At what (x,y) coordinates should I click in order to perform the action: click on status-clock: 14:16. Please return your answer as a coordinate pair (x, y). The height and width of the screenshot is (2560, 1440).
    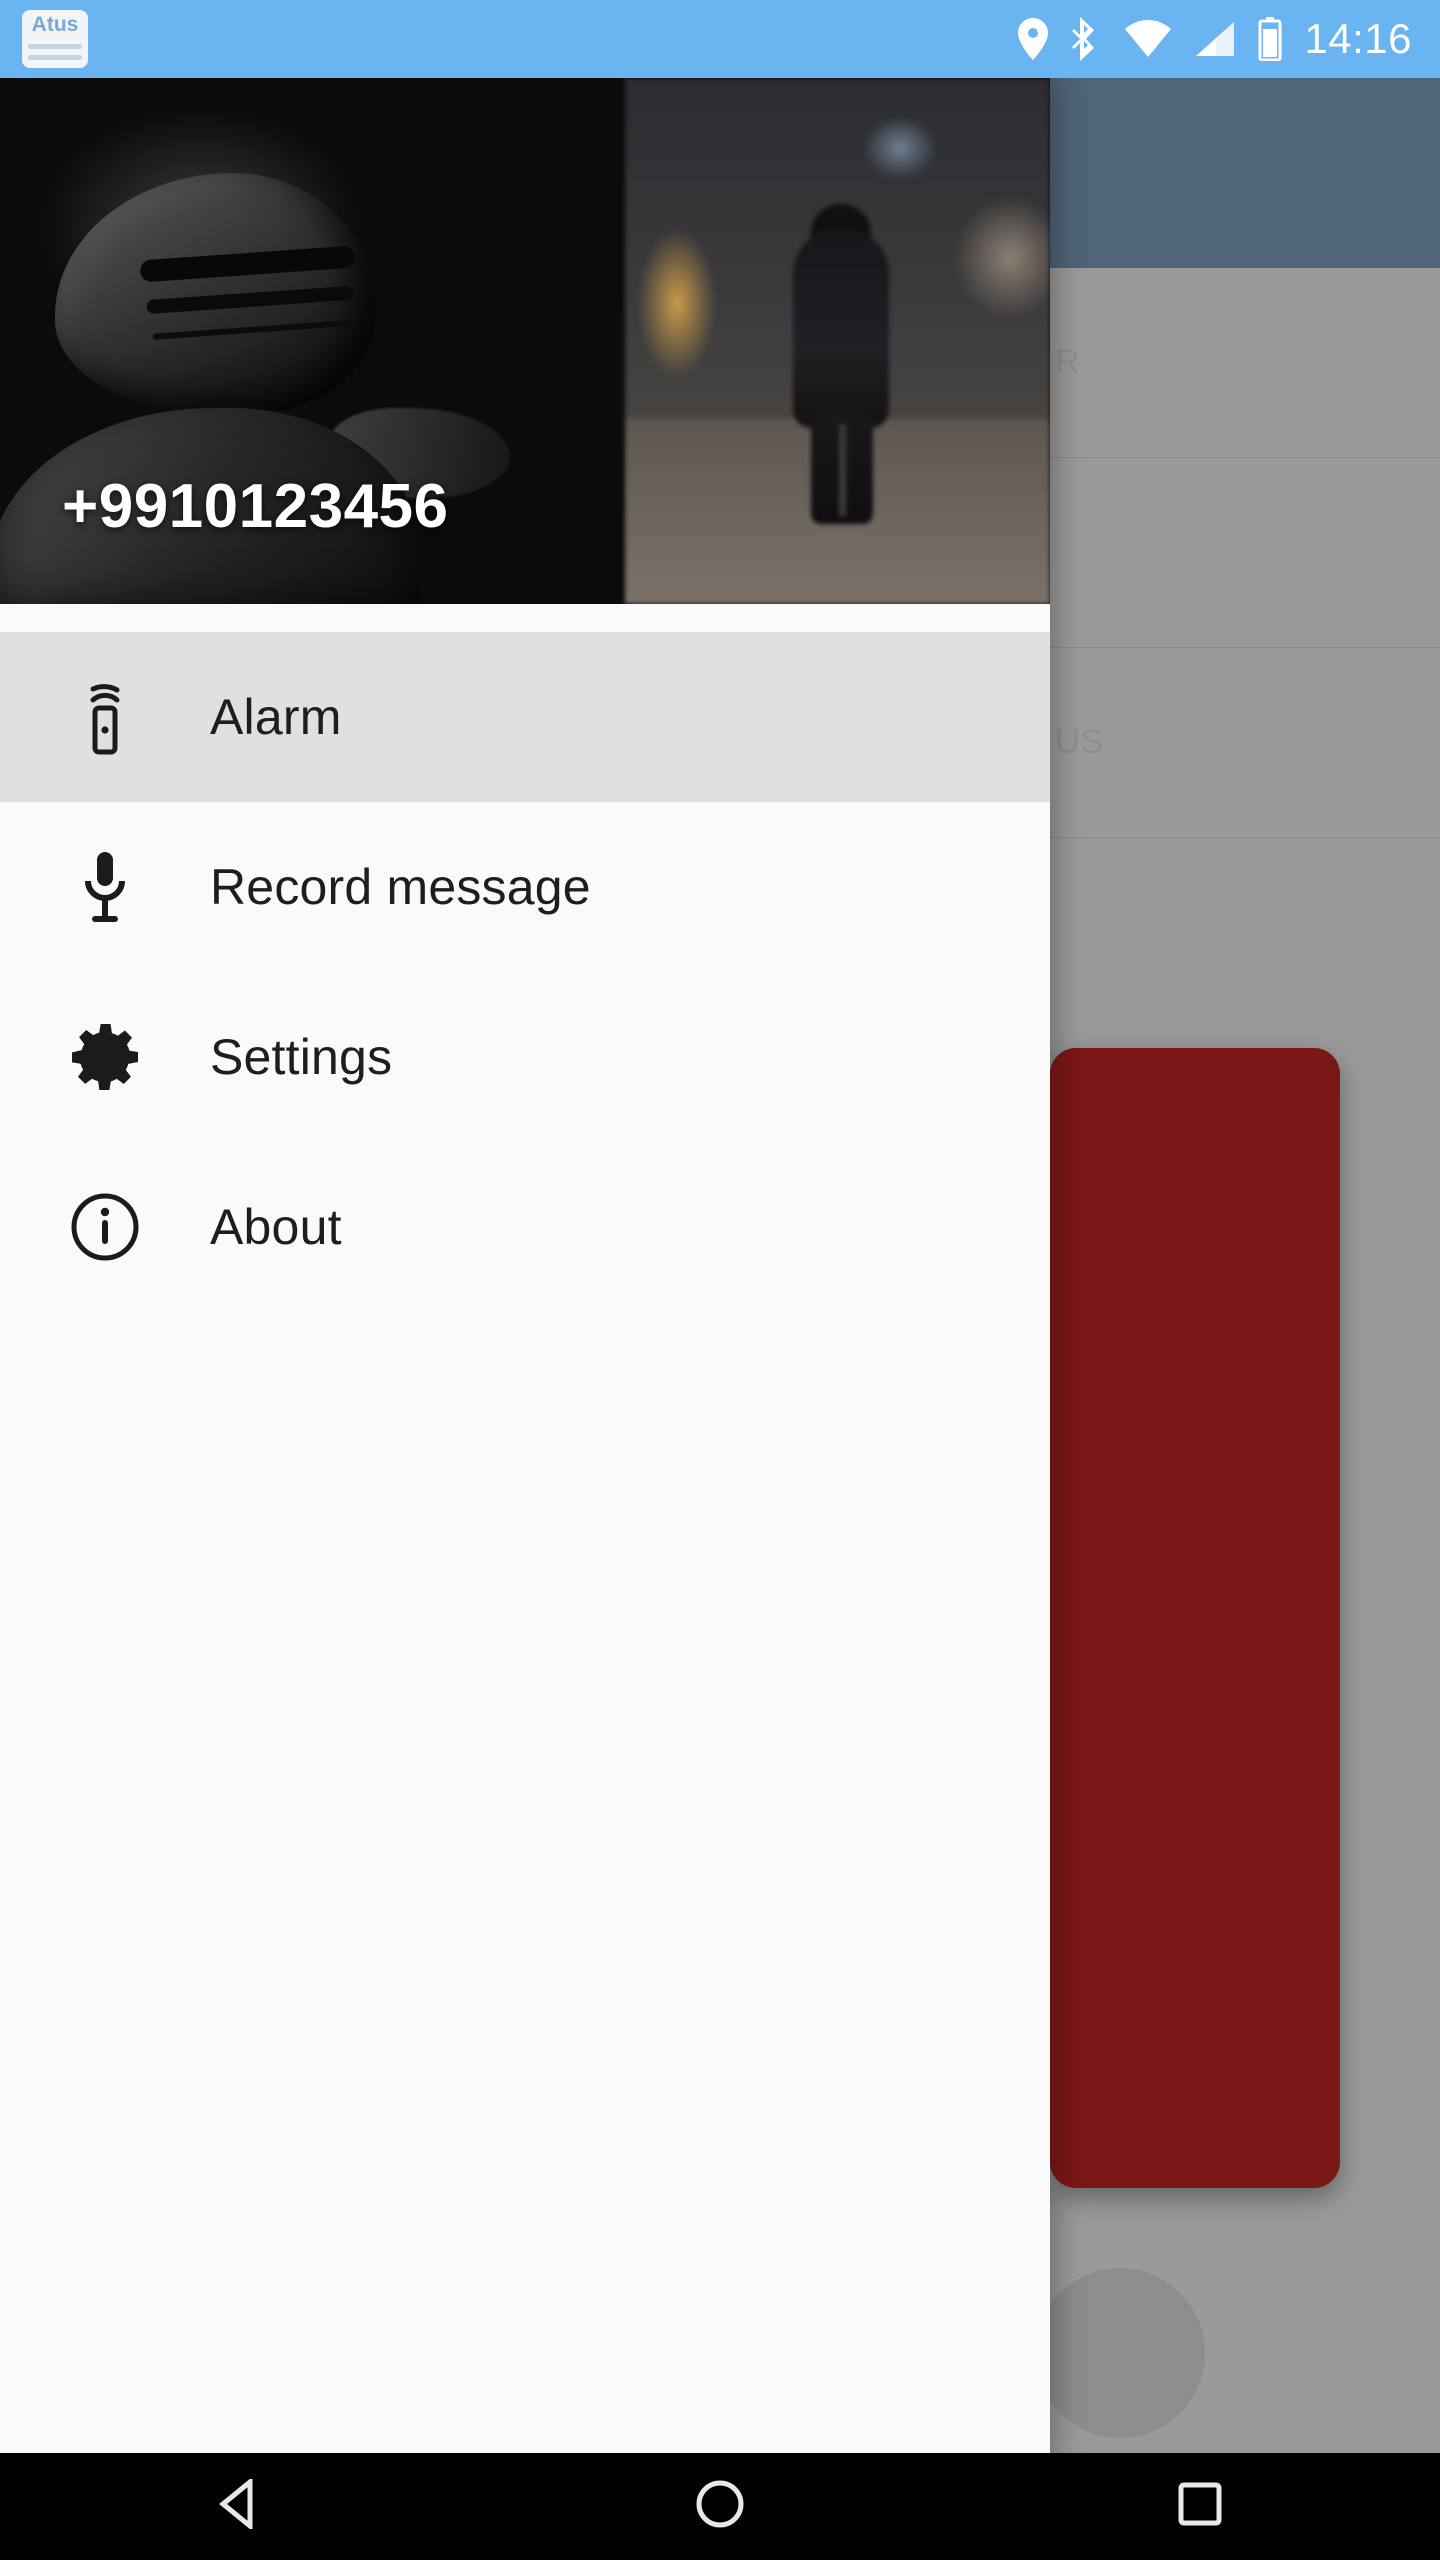
    Looking at the image, I should click on (1358, 38).